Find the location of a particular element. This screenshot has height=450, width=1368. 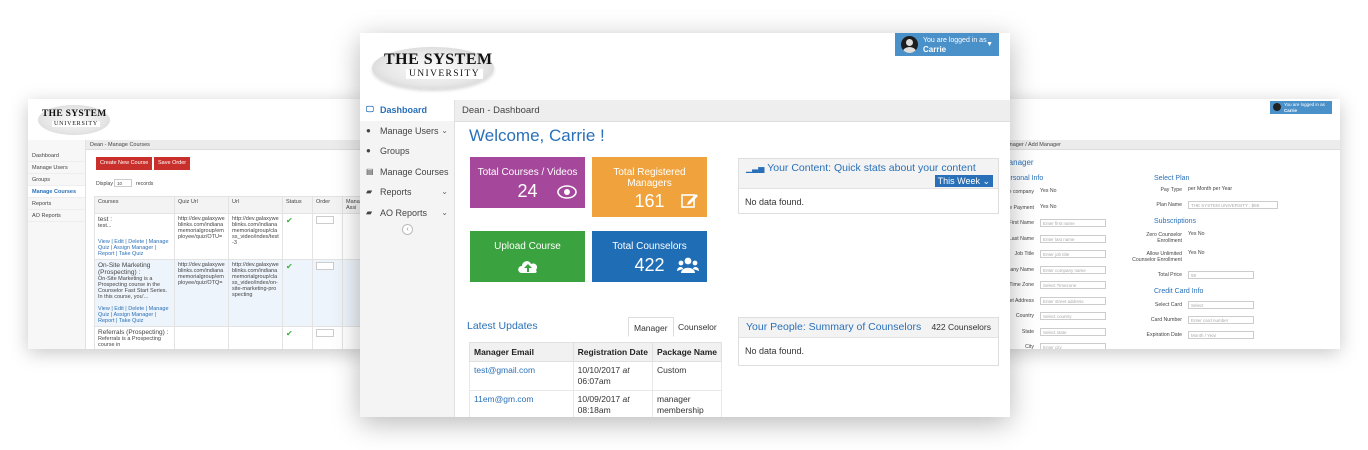

breadcrumb: Dean - Manage Courses is located at coordinates (120, 145).